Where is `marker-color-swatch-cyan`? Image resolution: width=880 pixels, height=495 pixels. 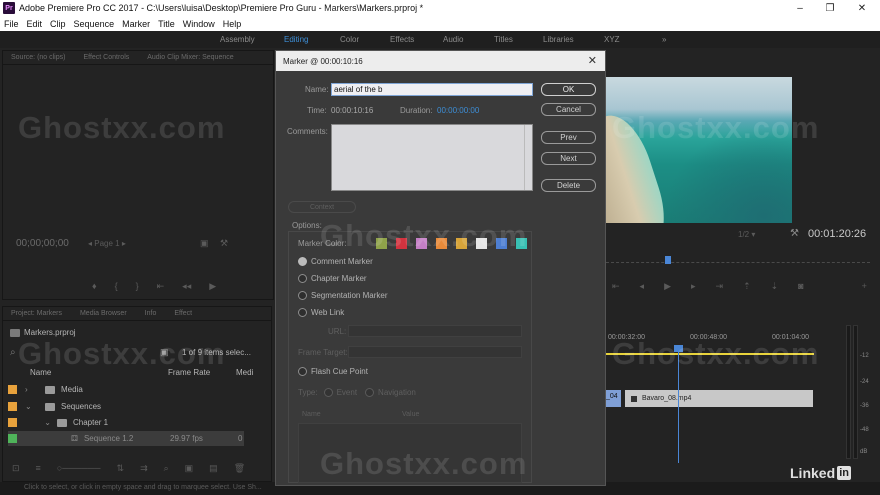 marker-color-swatch-cyan is located at coordinates (521, 243).